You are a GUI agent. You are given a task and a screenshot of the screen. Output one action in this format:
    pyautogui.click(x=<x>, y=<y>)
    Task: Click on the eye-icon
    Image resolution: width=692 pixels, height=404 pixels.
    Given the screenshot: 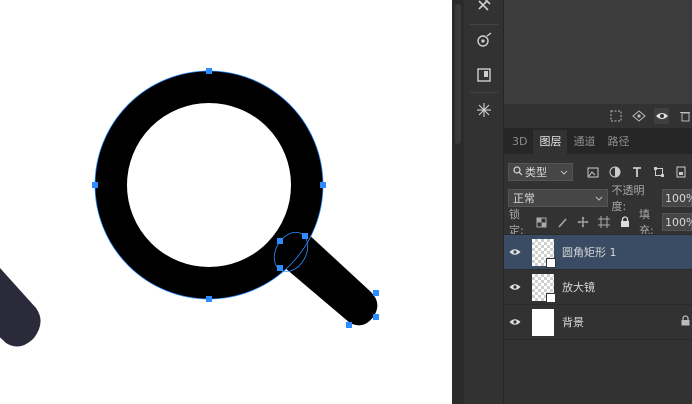 What is the action you would take?
    pyautogui.click(x=661, y=116)
    